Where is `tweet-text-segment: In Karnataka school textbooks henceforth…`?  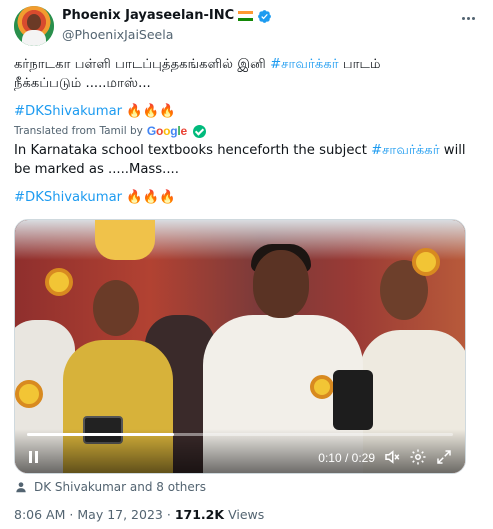
tweet-text-segment: In Karnataka school textbooks henceforth… is located at coordinates (193, 150).